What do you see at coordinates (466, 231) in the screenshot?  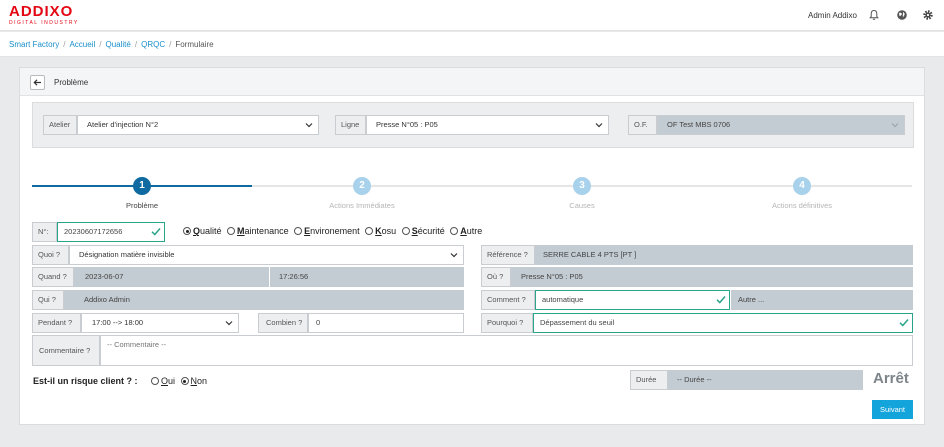 I see `radio-autre: Autre` at bounding box center [466, 231].